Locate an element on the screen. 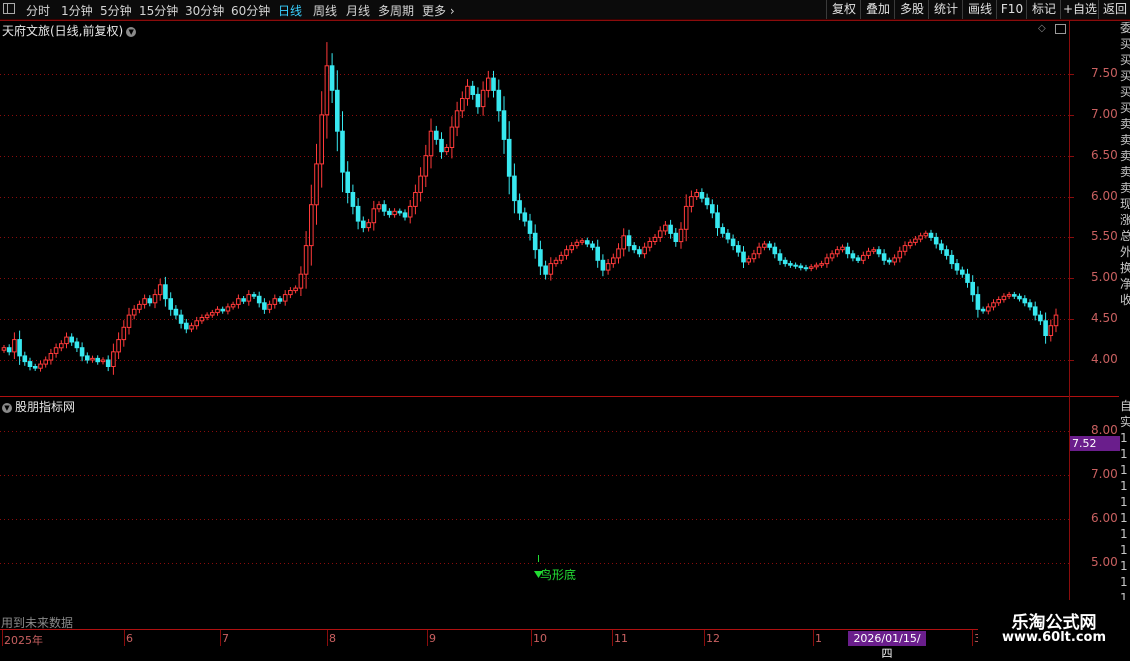 The height and width of the screenshot is (661, 1130). main-ytick-label-1: 7.00 is located at coordinates (1104, 113).